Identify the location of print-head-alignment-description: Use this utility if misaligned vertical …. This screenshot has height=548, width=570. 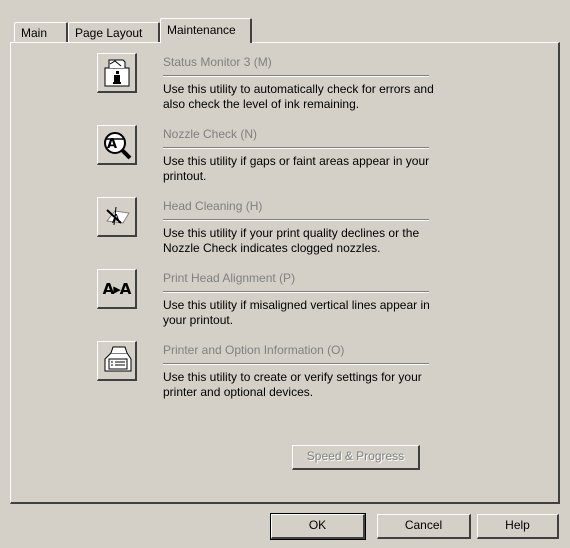
(296, 312).